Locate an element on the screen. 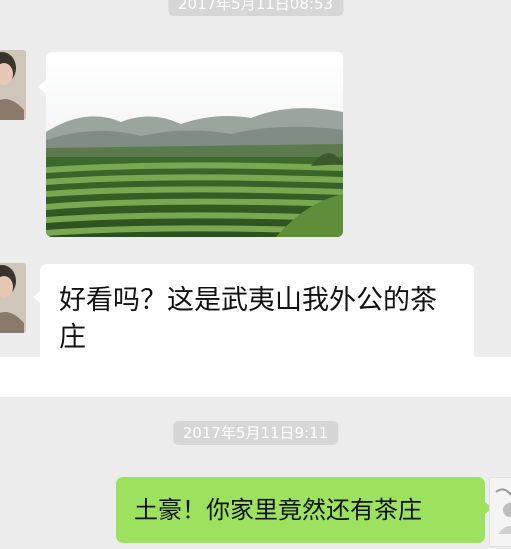 This screenshot has height=549, width=511. message-timestamp: 2017年5月11日9:11 is located at coordinates (255, 433).